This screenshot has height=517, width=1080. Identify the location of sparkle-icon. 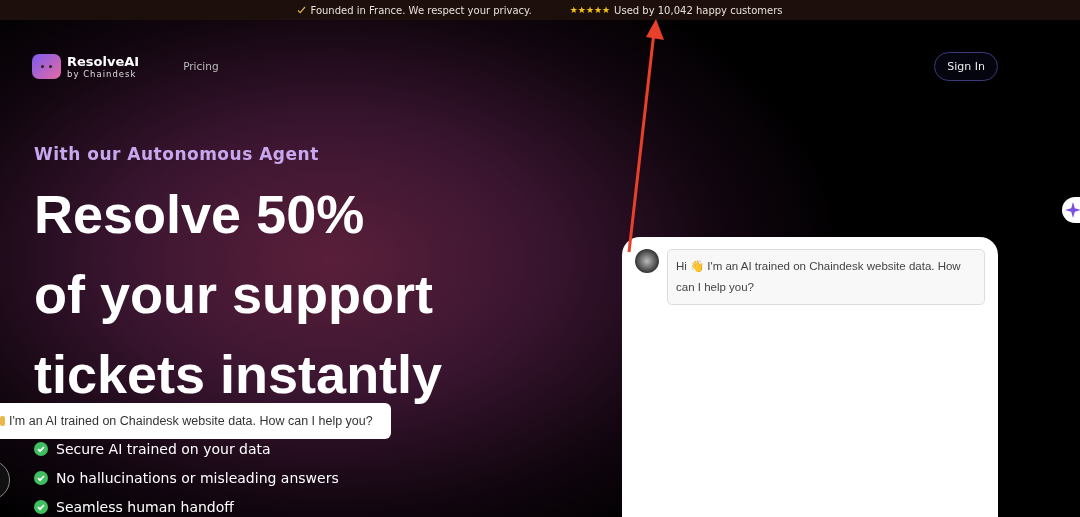
(1072, 210).